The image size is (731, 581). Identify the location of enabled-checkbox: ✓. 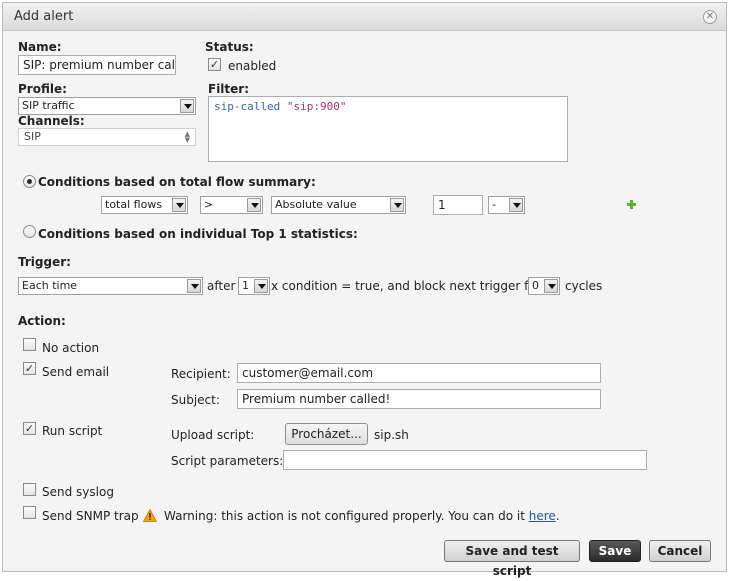
(214, 64).